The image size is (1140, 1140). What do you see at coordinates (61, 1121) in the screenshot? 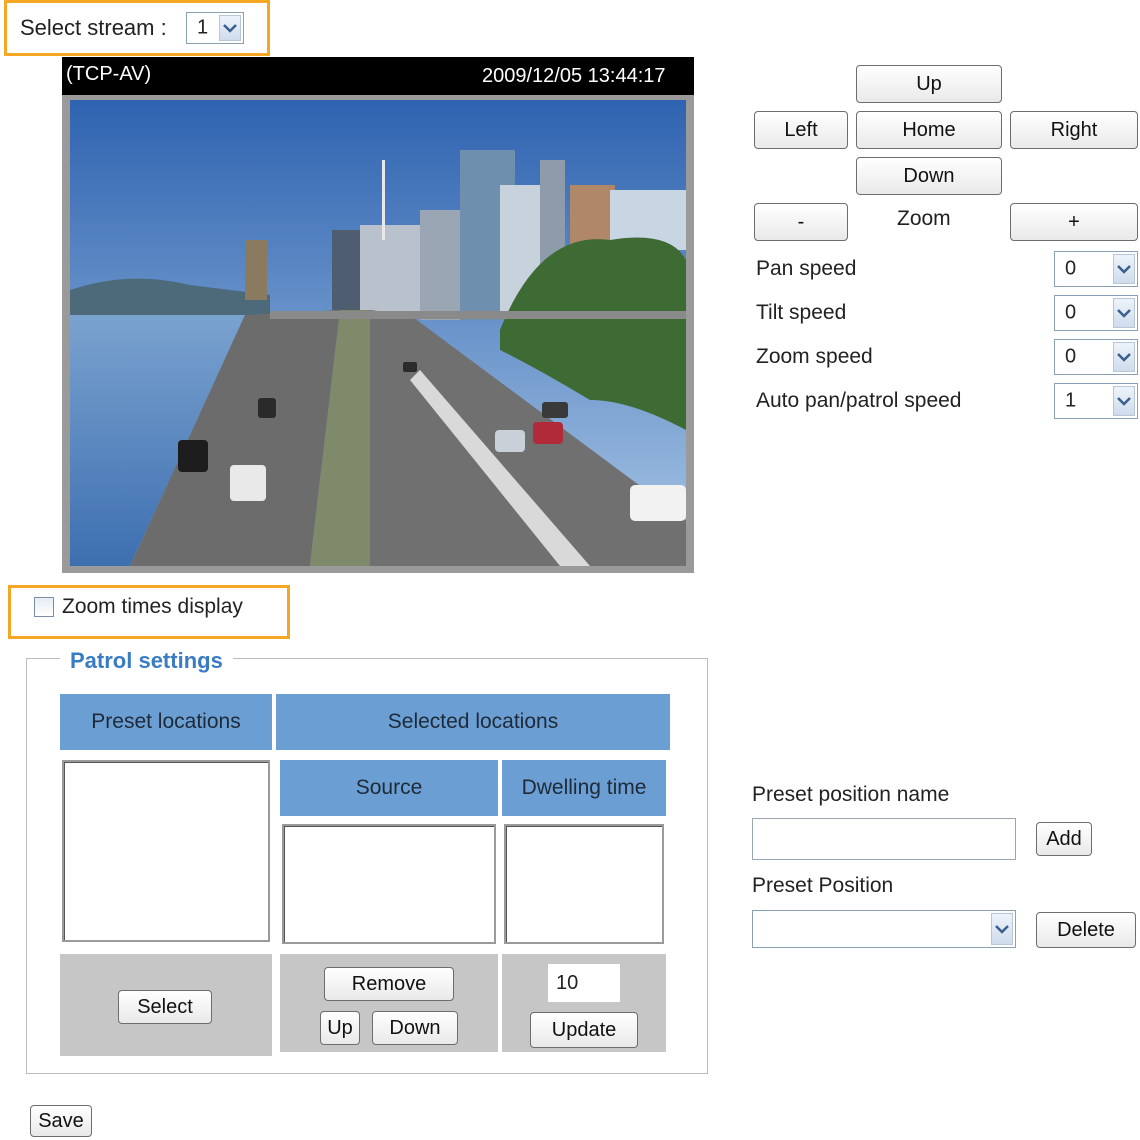
I see `save-button: Save` at bounding box center [61, 1121].